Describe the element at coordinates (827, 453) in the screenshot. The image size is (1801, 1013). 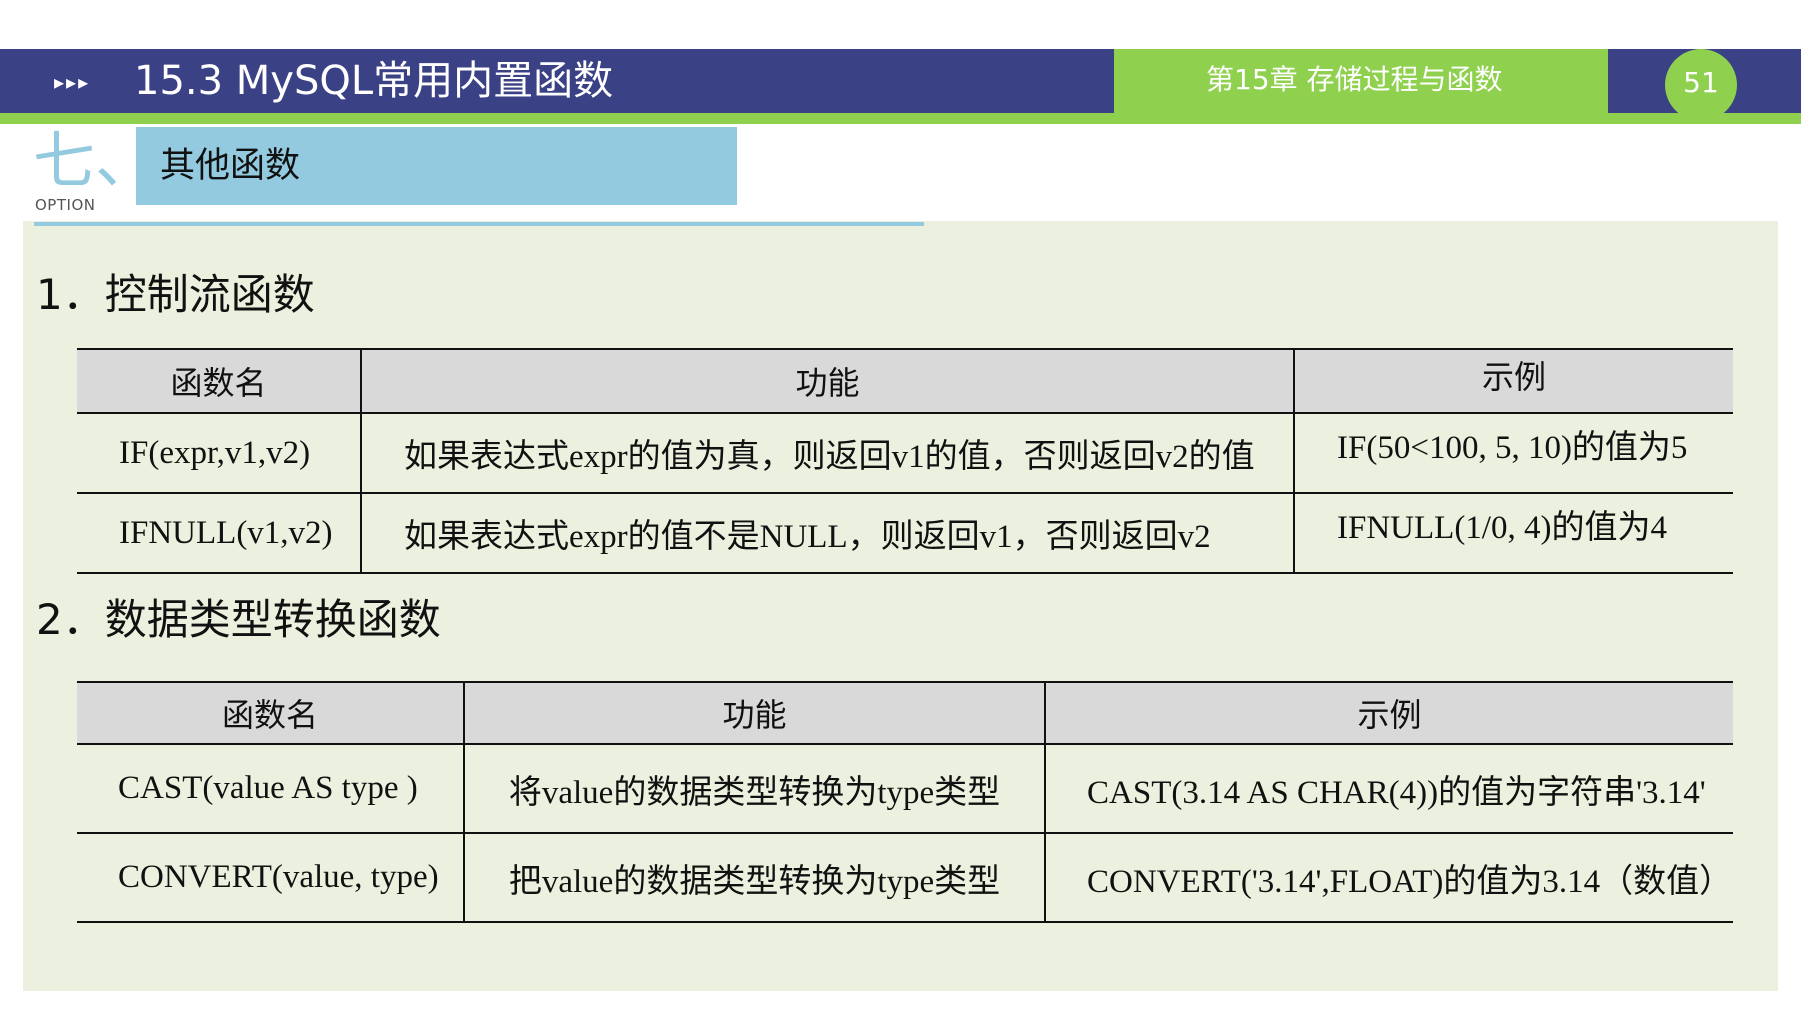
I see `function-description-cell: 如果表达式expr的值为真，则返回v1的值，否则返回v2的值` at that location.